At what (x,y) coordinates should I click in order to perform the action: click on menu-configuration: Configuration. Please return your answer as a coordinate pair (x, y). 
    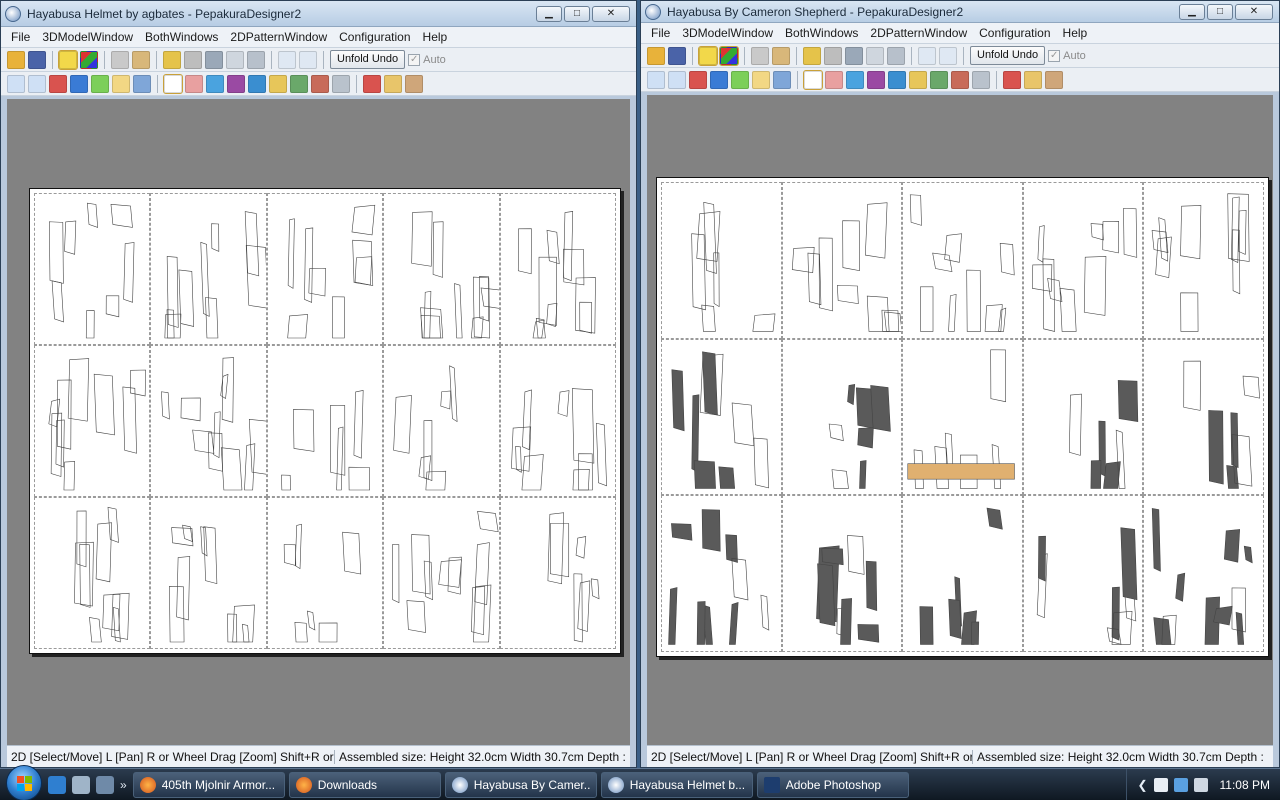
    Looking at the image, I should click on (374, 37).